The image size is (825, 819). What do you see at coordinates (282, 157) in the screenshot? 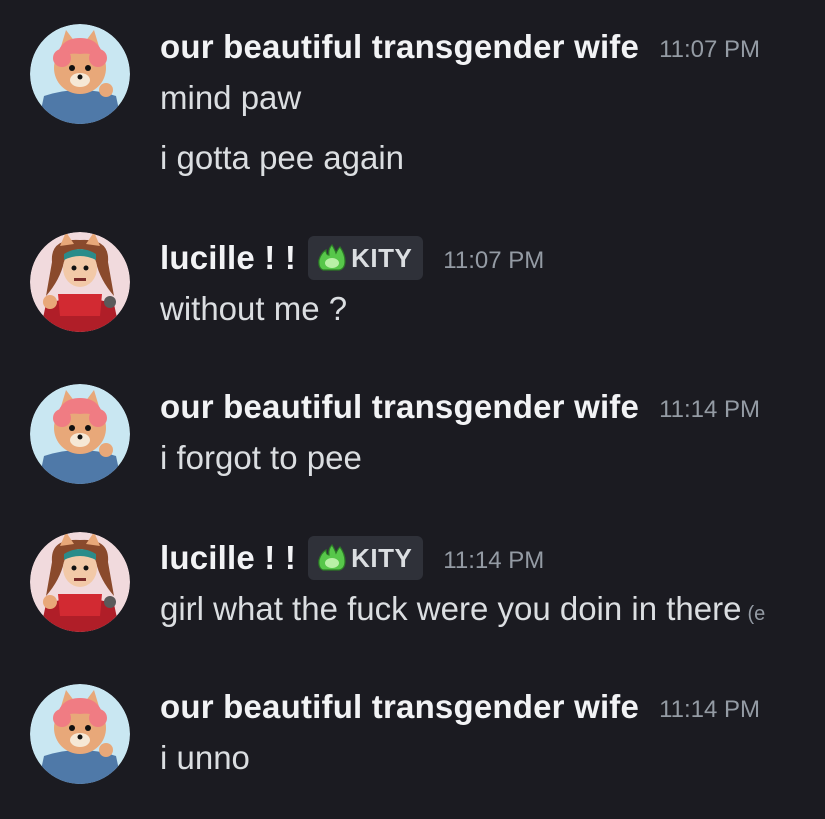
I see `message-text: i gotta pee again` at bounding box center [282, 157].